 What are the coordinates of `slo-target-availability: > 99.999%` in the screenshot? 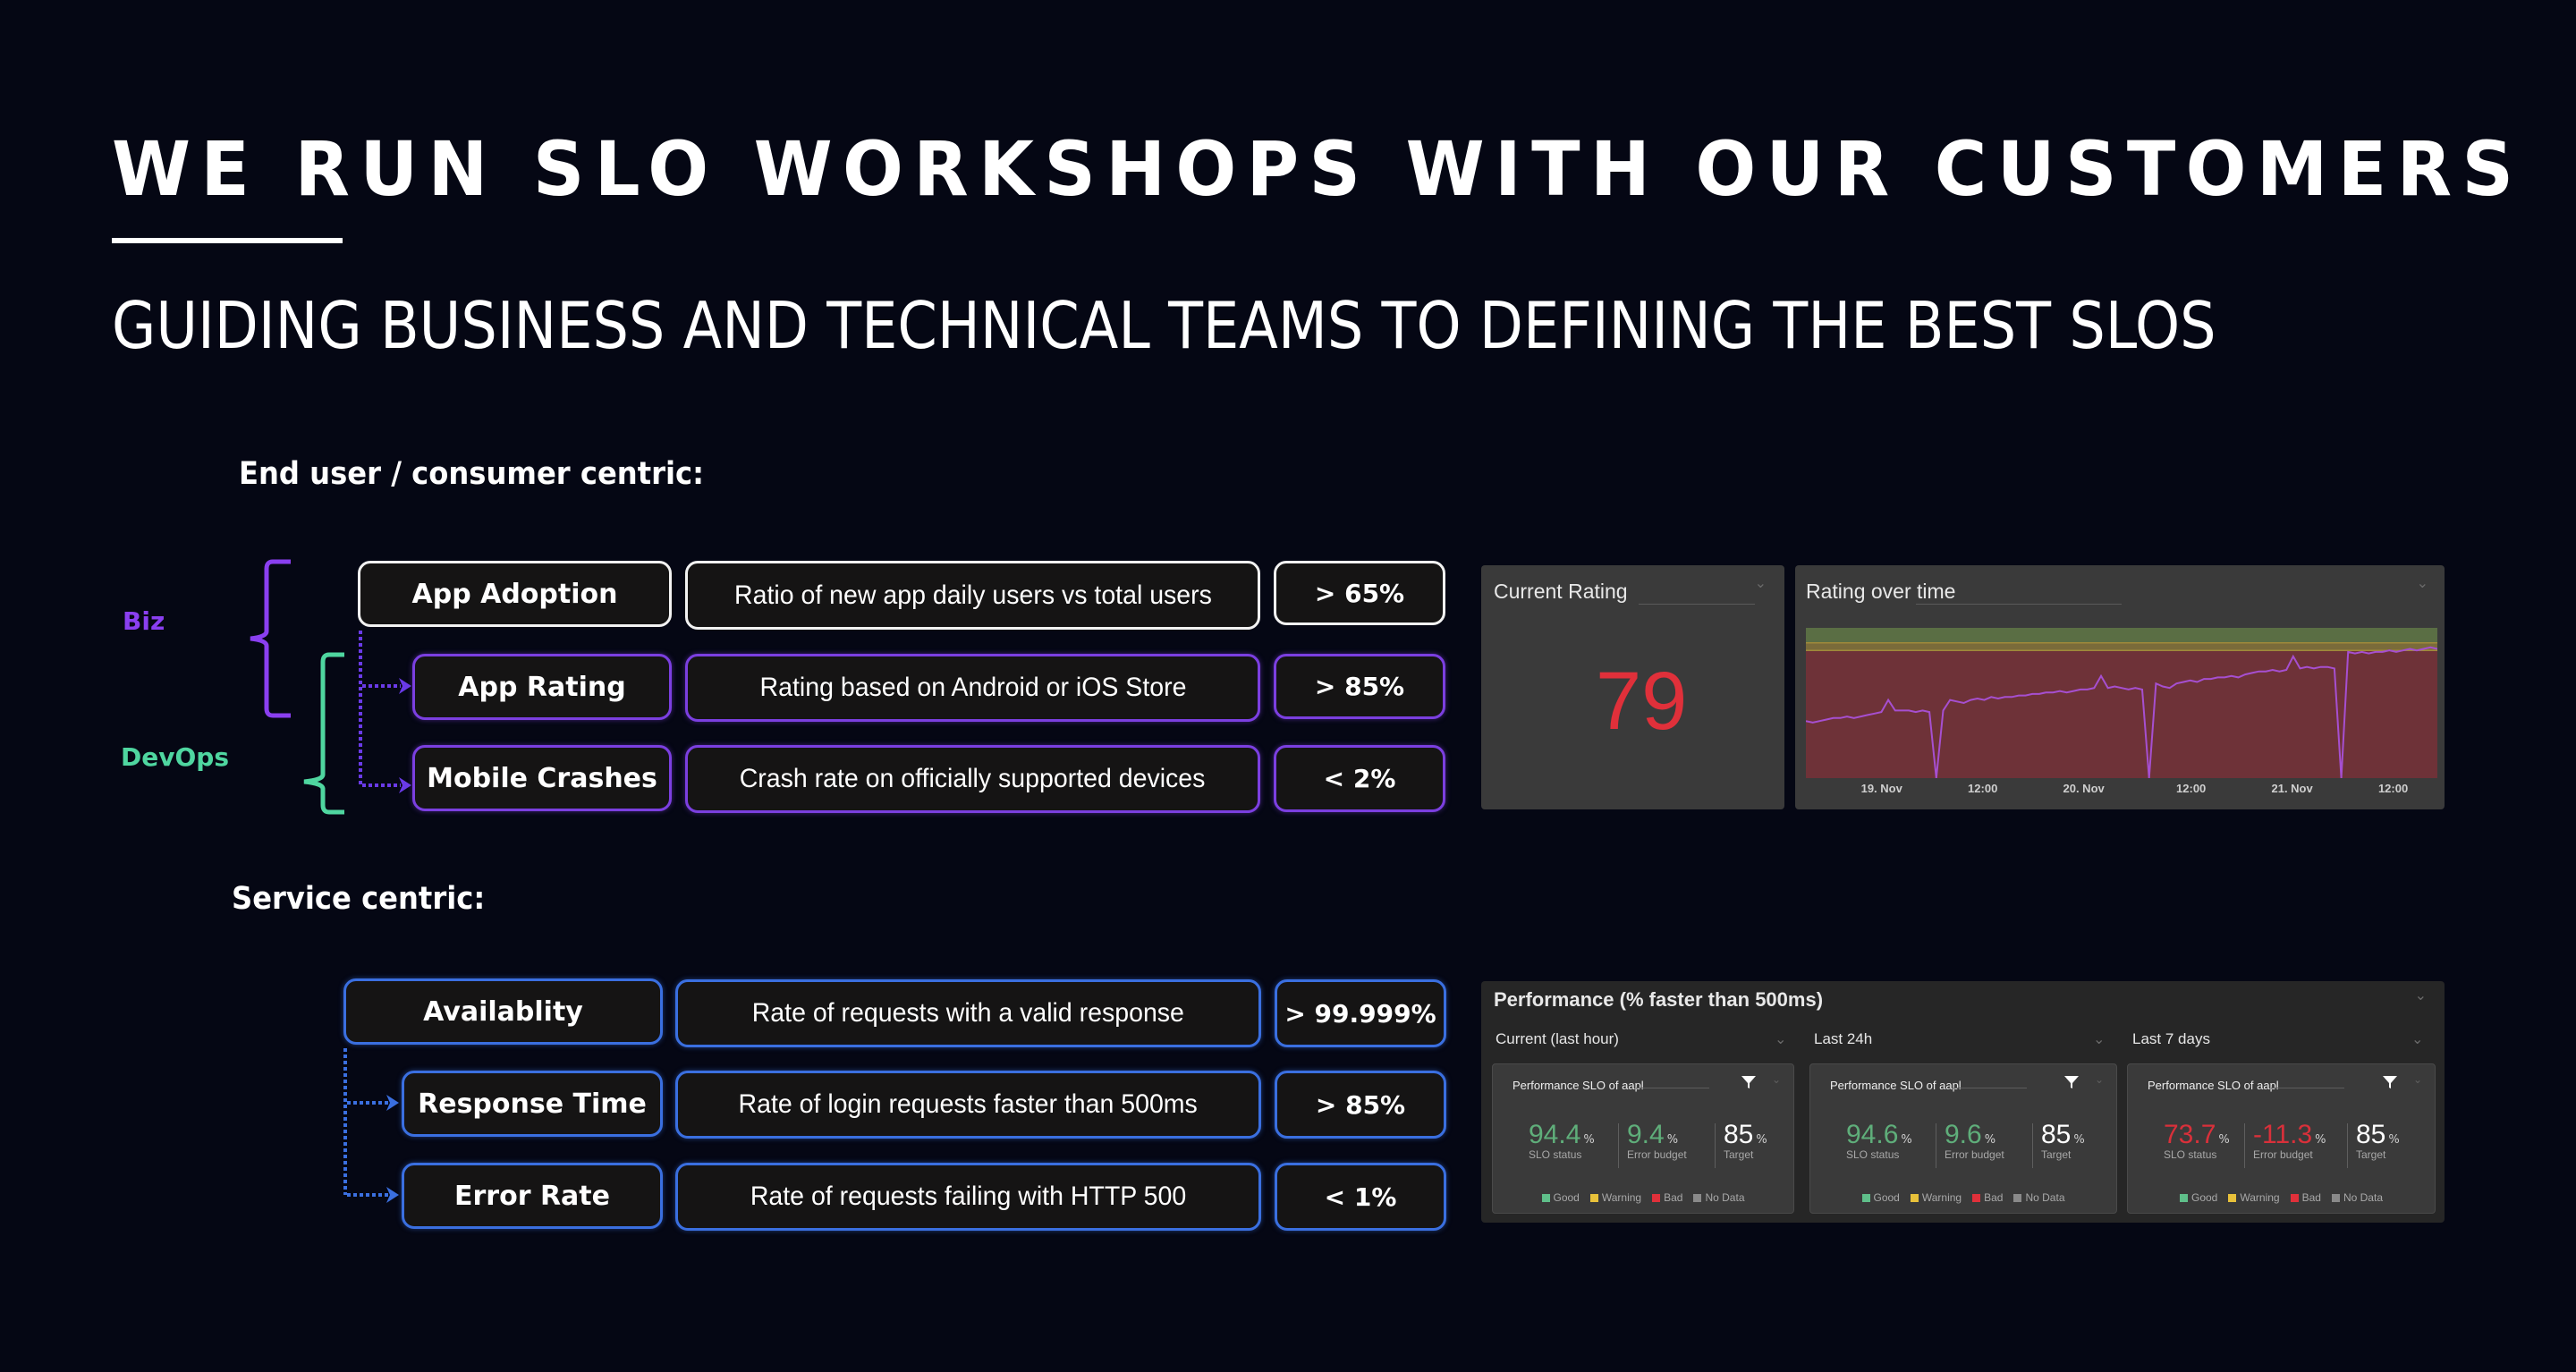 It's located at (1360, 1013).